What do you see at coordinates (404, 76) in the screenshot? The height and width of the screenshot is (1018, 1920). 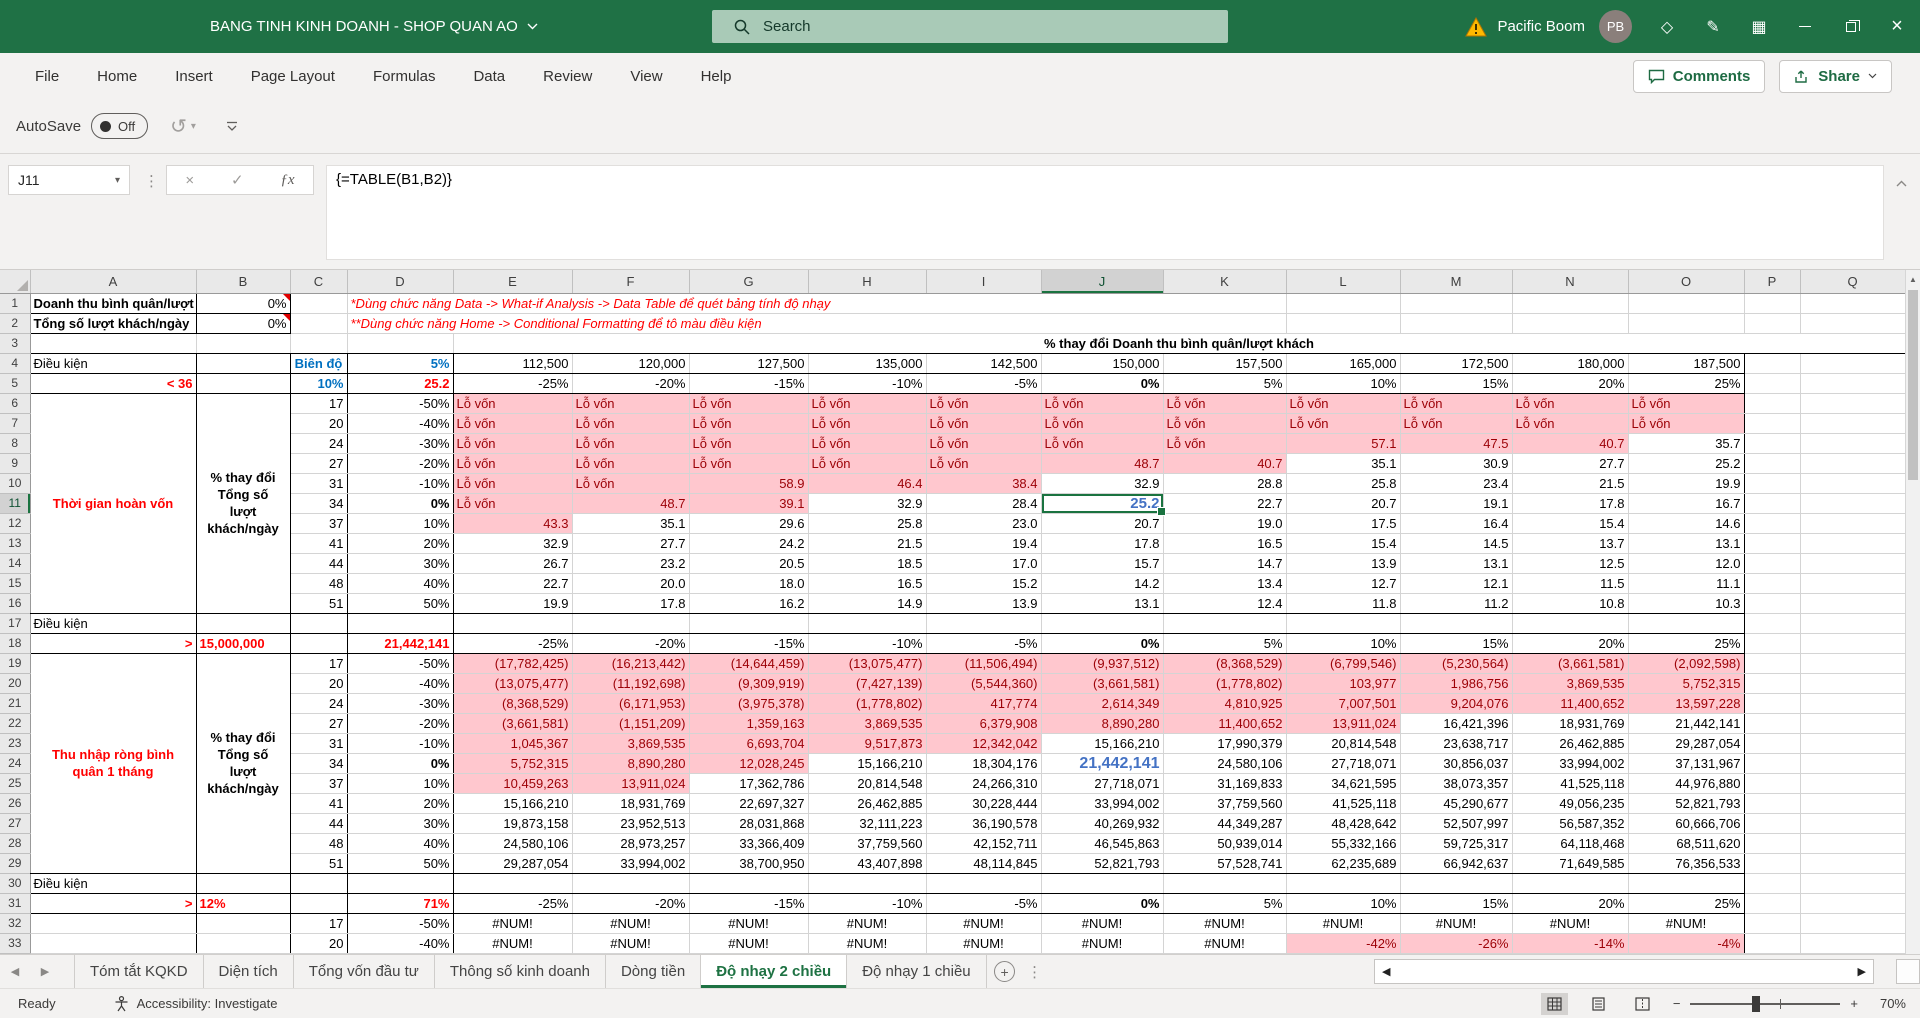 I see `menu-tab-formulas: Formulas` at bounding box center [404, 76].